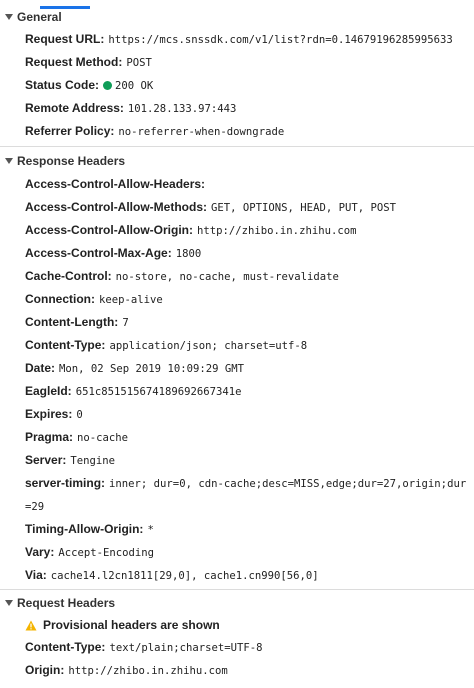 Image resolution: width=474 pixels, height=688 pixels. Describe the element at coordinates (237, 161) in the screenshot. I see `response-headers-section-header: Response Headers` at that location.